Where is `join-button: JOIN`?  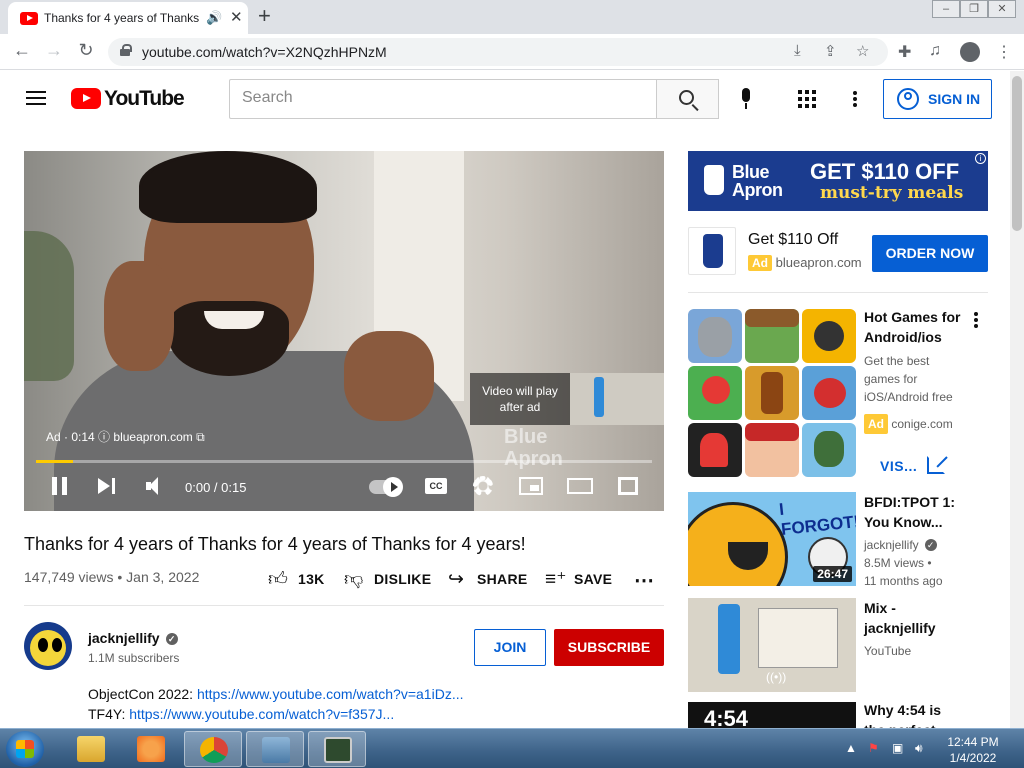
join-button: JOIN is located at coordinates (510, 647).